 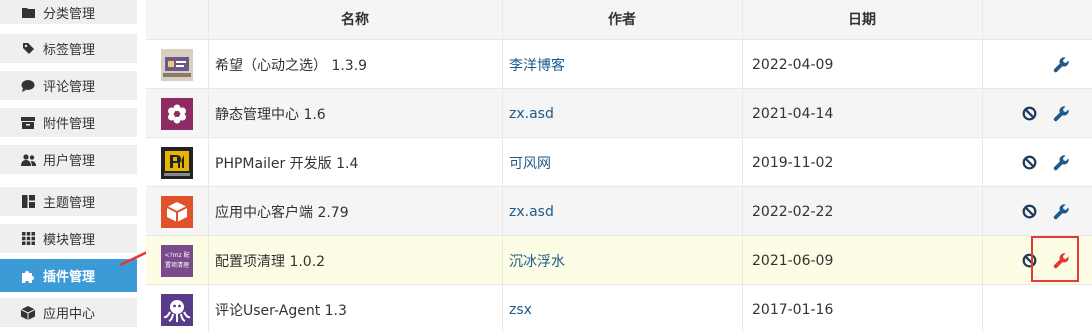 I want to click on plugin-author-link: 沉冰浮水, so click(x=622, y=260).